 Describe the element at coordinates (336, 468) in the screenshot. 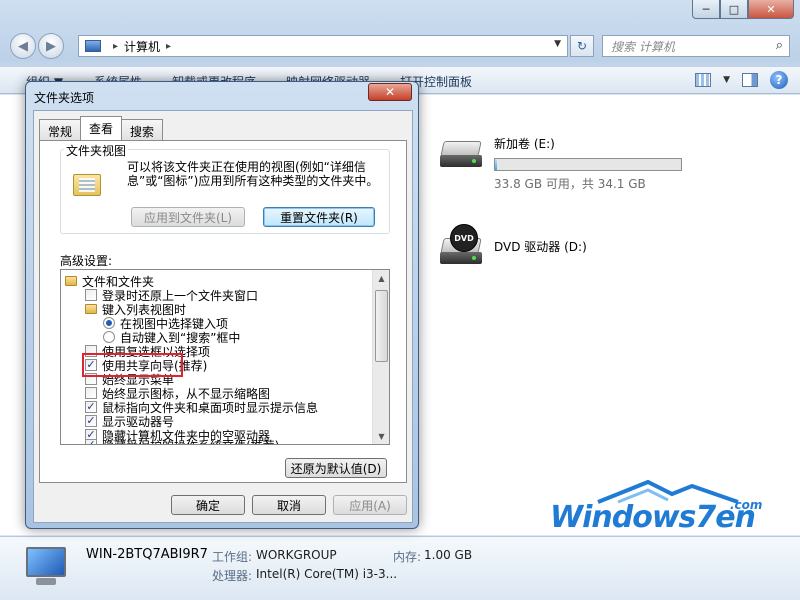

I see `restore-defaults-button: 还原为默认值(D)` at that location.